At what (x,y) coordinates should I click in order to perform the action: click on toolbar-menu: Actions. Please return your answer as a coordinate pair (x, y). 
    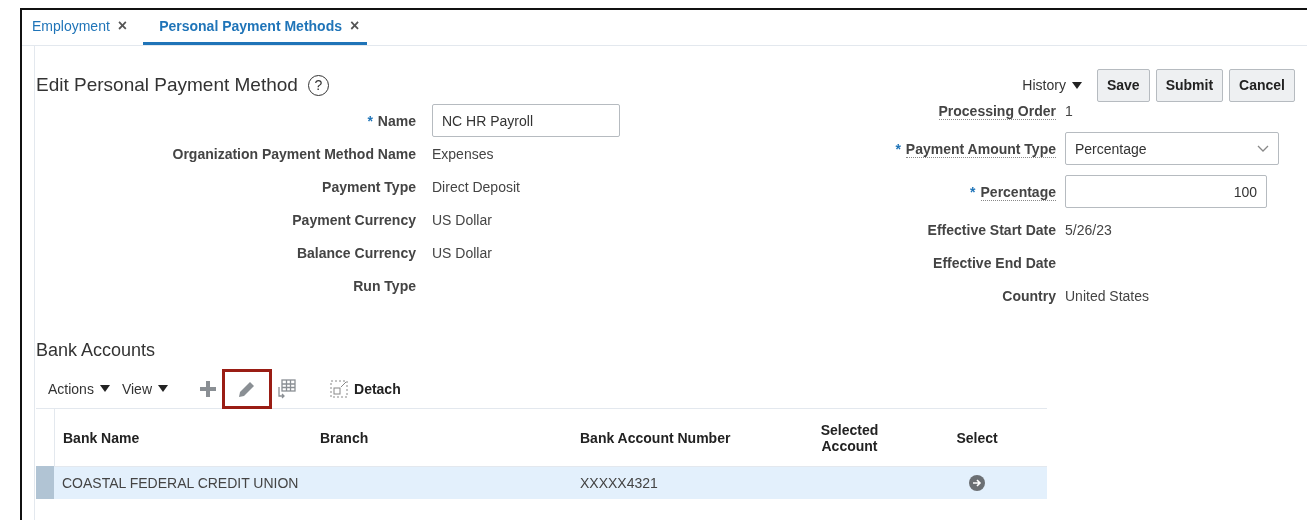
    Looking at the image, I should click on (79, 388).